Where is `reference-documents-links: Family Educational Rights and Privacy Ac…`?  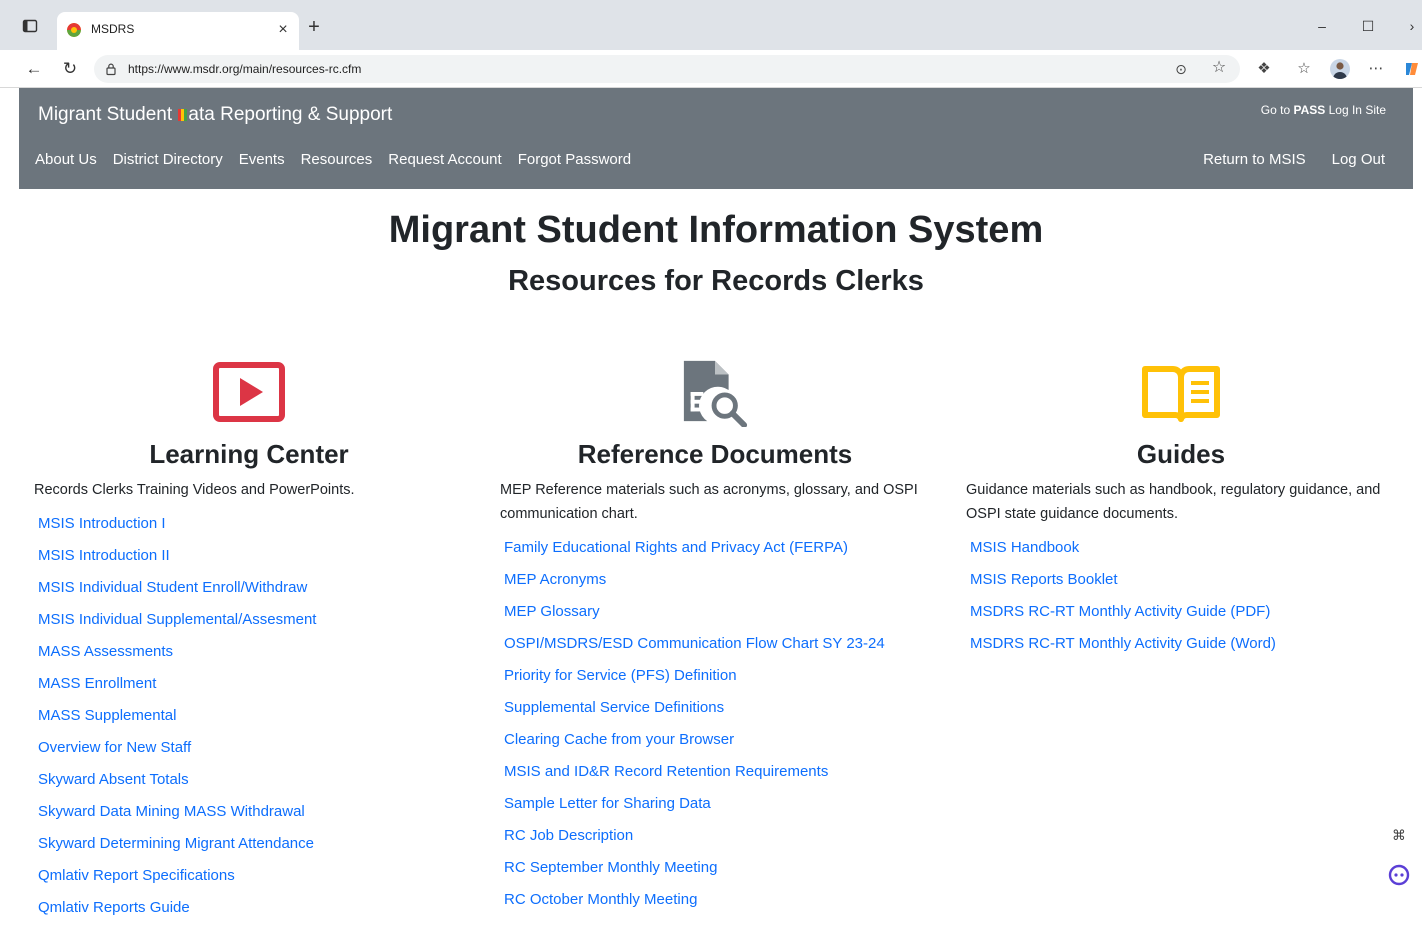
reference-documents-links: Family Educational Rights and Privacy Ac… is located at coordinates (715, 730).